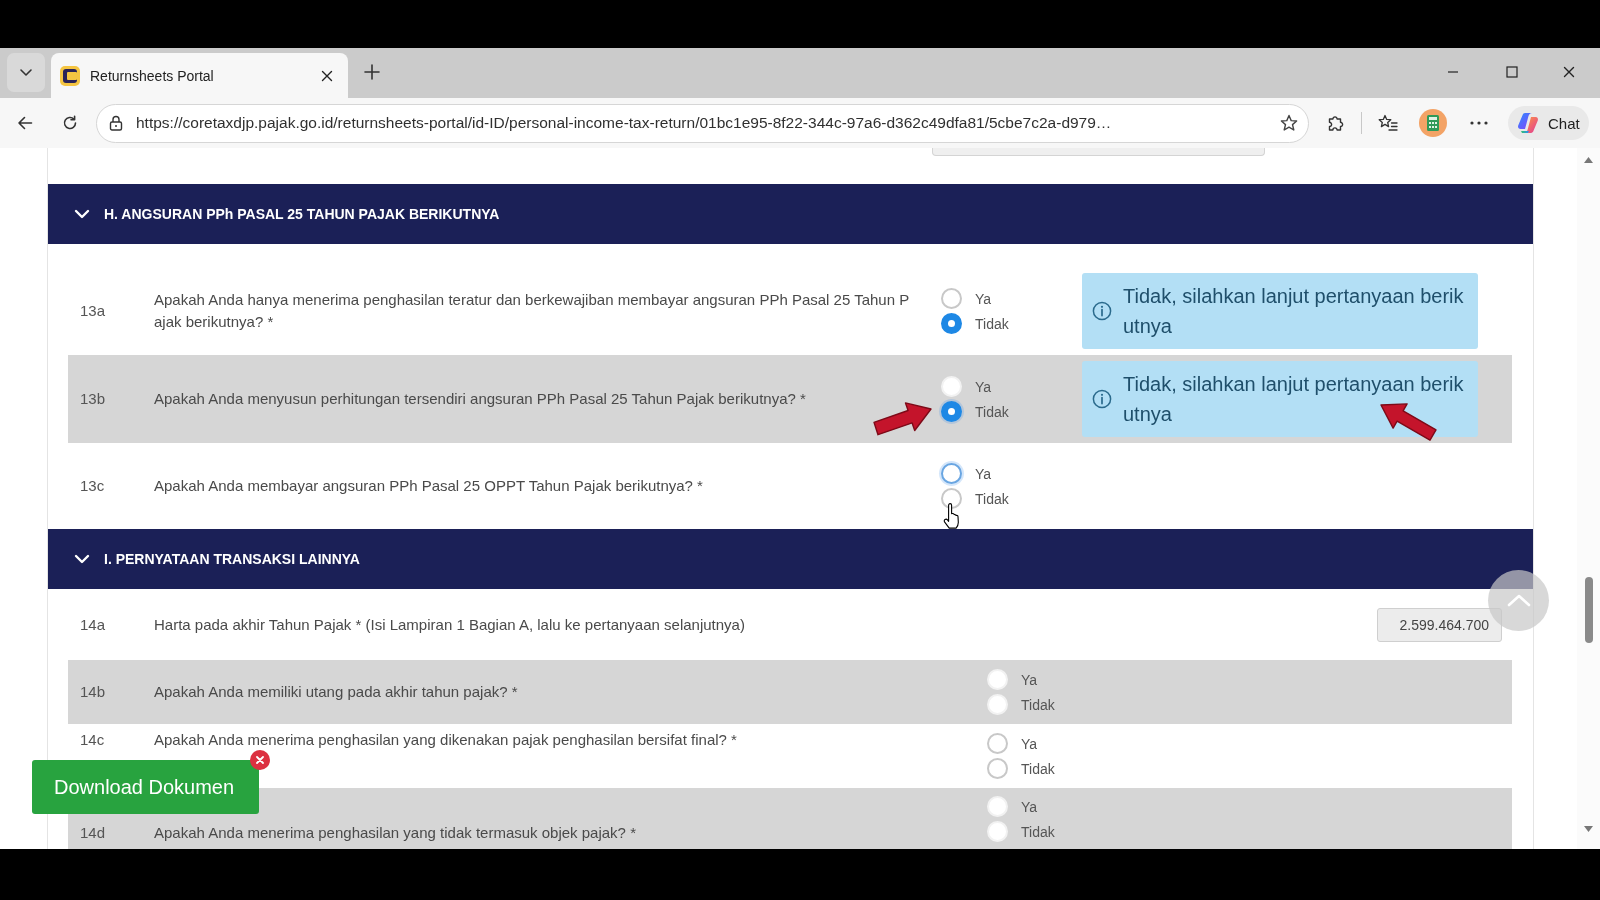 The width and height of the screenshot is (1600, 900). Describe the element at coordinates (199, 75) in the screenshot. I see `browser-tab: Returnsheets Portal` at that location.